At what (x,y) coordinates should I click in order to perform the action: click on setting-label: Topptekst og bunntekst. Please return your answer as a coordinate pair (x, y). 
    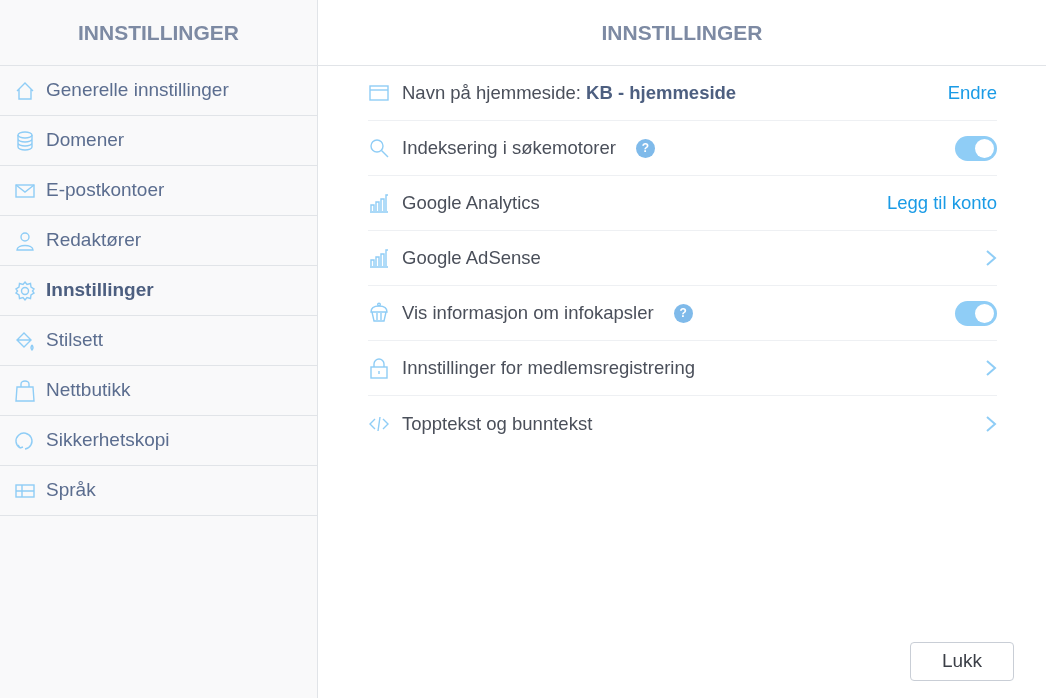
    Looking at the image, I should click on (497, 423).